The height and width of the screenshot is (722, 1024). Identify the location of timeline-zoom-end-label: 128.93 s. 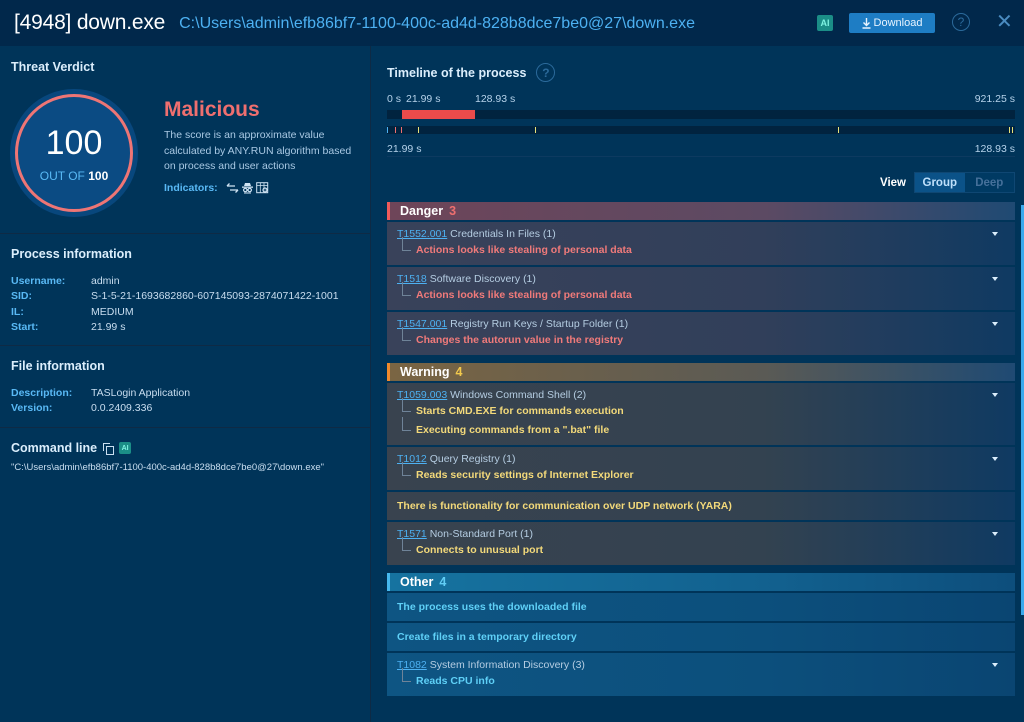
(994, 149).